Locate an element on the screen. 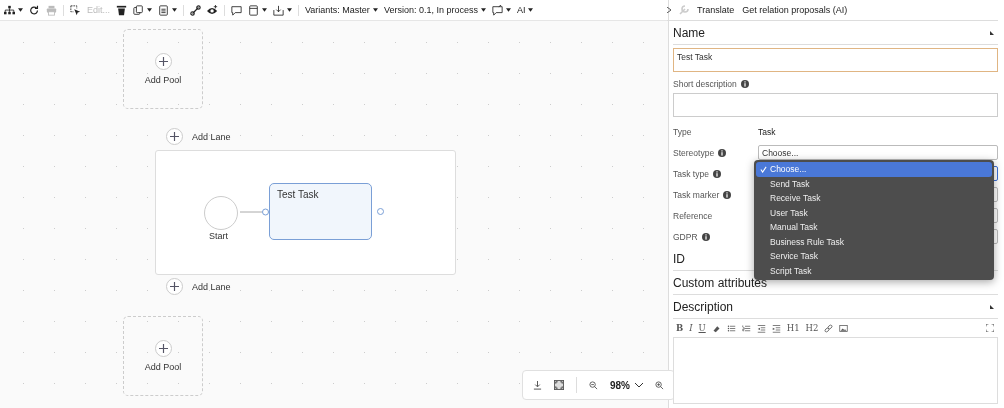  action-link: Get relation proposals (AI) is located at coordinates (795, 10).